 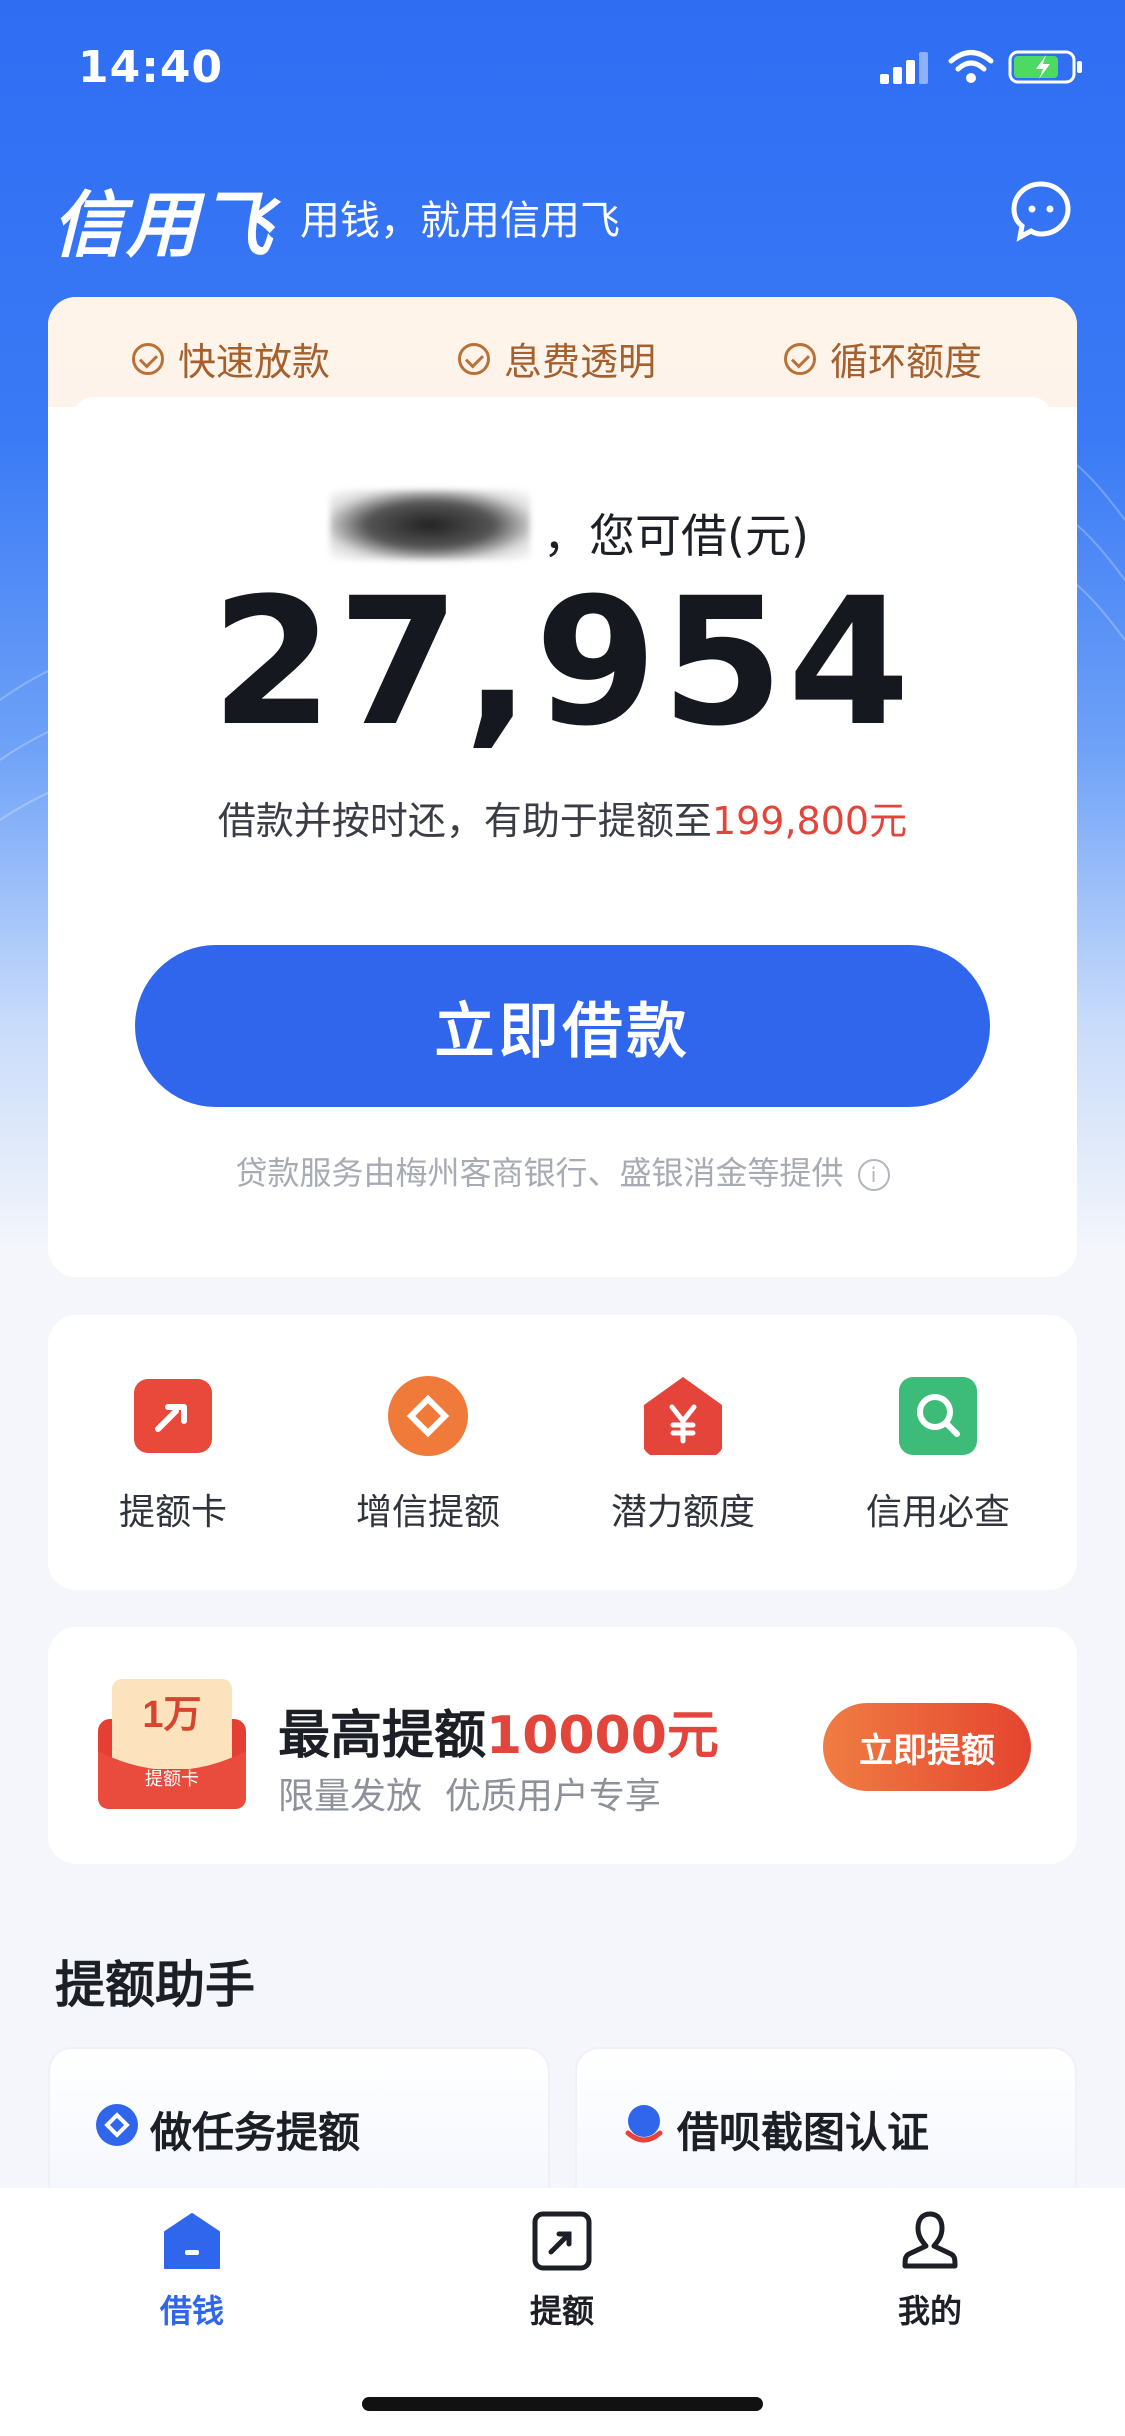 I want to click on feature-item: 息费透明, so click(x=557, y=358).